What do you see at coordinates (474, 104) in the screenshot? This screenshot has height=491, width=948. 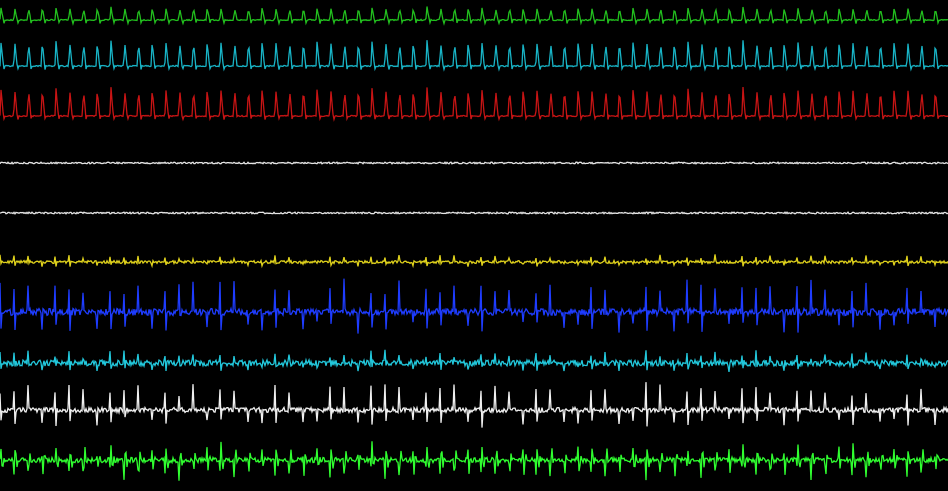 I see `trace-ch3` at bounding box center [474, 104].